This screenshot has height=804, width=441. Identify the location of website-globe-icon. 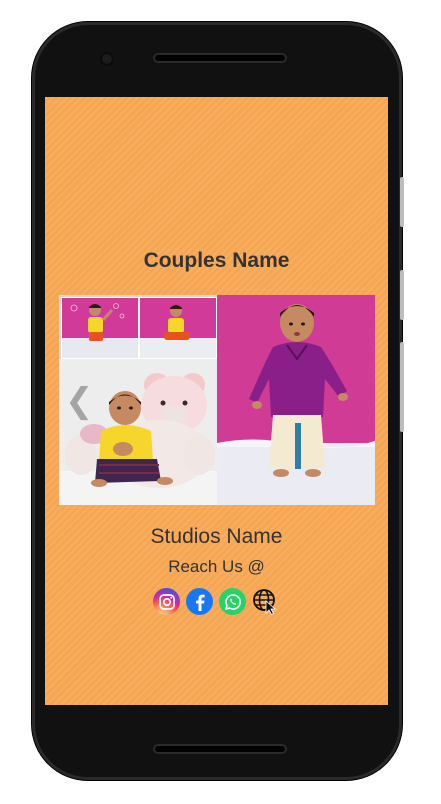
(265, 601).